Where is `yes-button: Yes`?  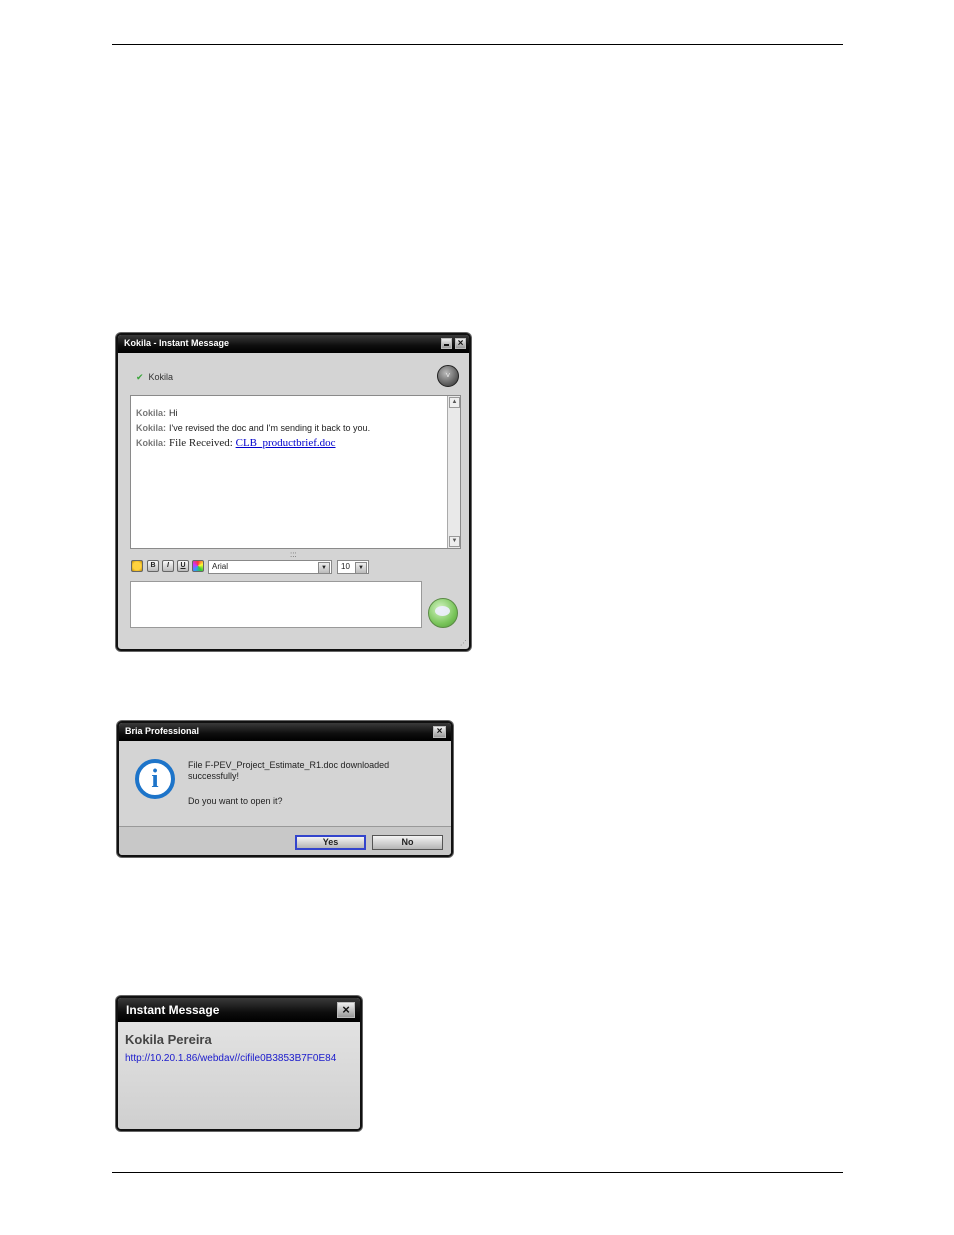 yes-button: Yes is located at coordinates (330, 842).